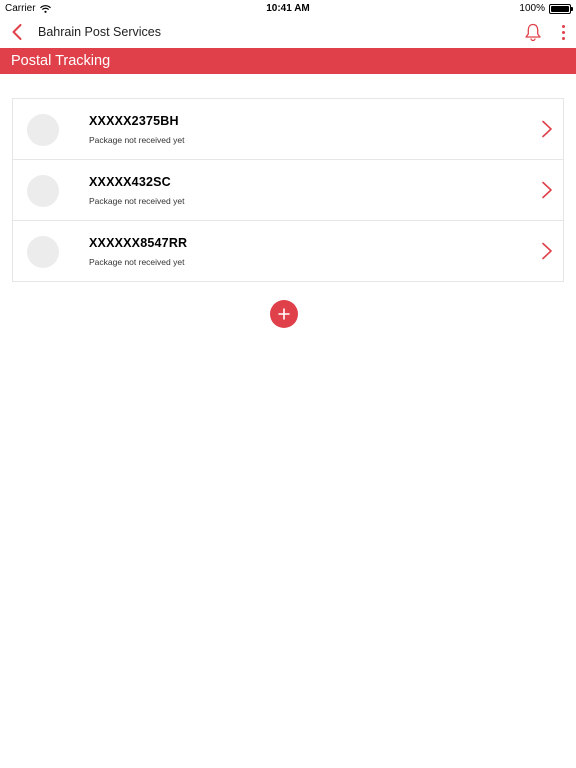  I want to click on app-title: Bahrain Post Services, so click(99, 32).